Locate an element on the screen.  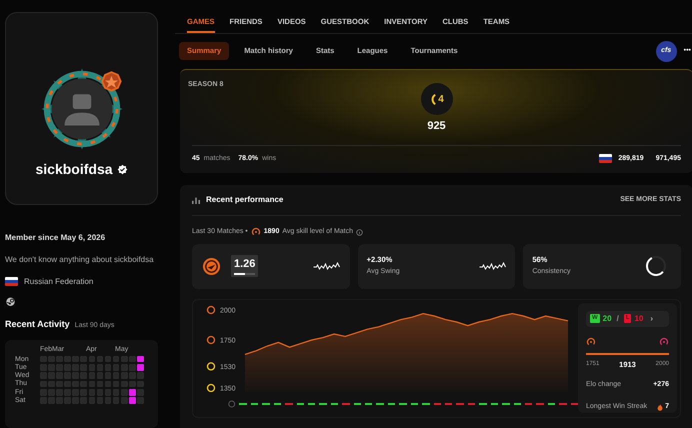
crosshair-icon is located at coordinates (211, 266).